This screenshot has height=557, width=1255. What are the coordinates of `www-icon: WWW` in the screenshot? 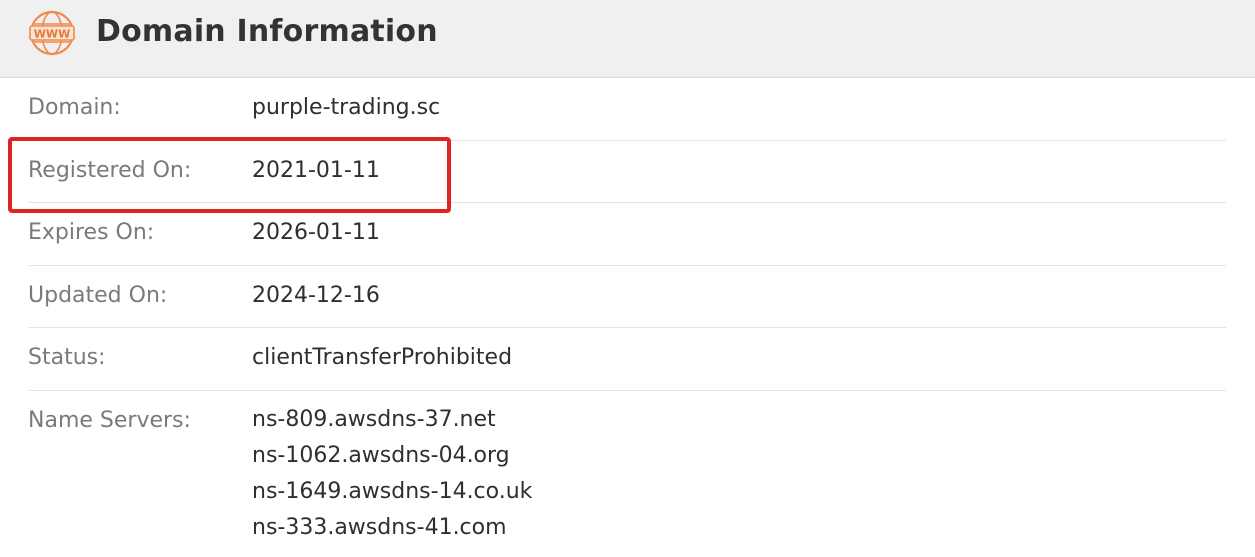 It's located at (52, 33).